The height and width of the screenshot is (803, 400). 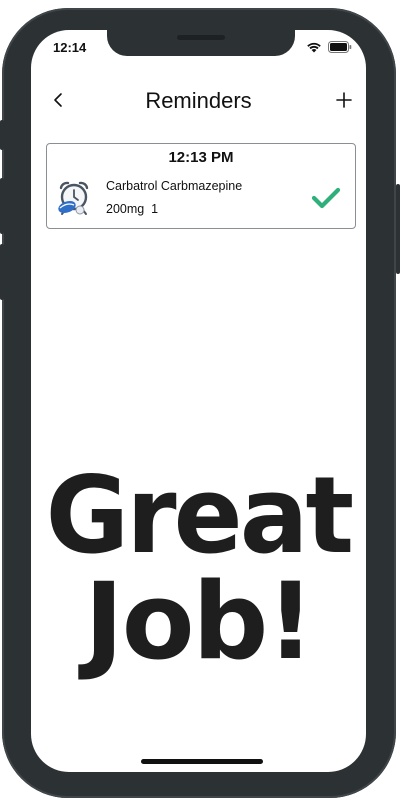 What do you see at coordinates (2, 272) in the screenshot?
I see `phone-side-button-volume-down` at bounding box center [2, 272].